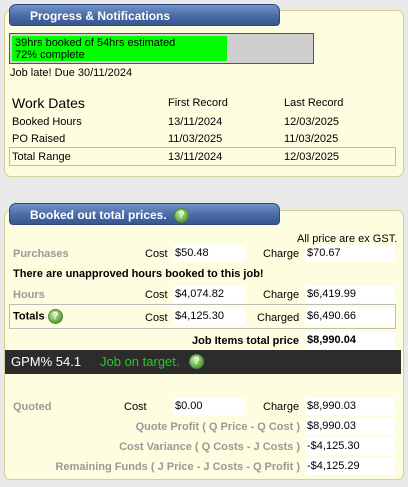  What do you see at coordinates (32, 407) in the screenshot?
I see `quoted-label: Quoted` at bounding box center [32, 407].